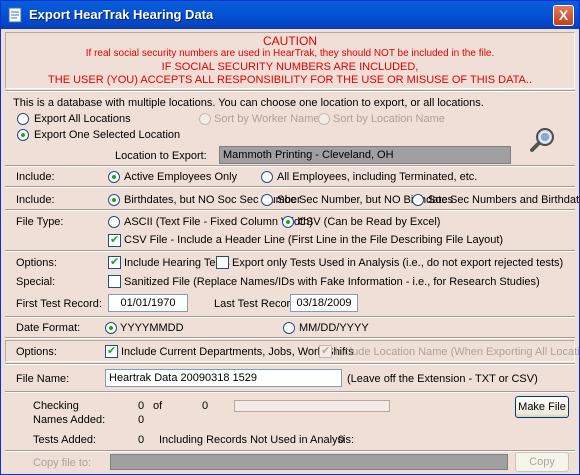 This screenshot has height=475, width=580. Describe the element at coordinates (23, 119) in the screenshot. I see `export-all-radio` at that location.